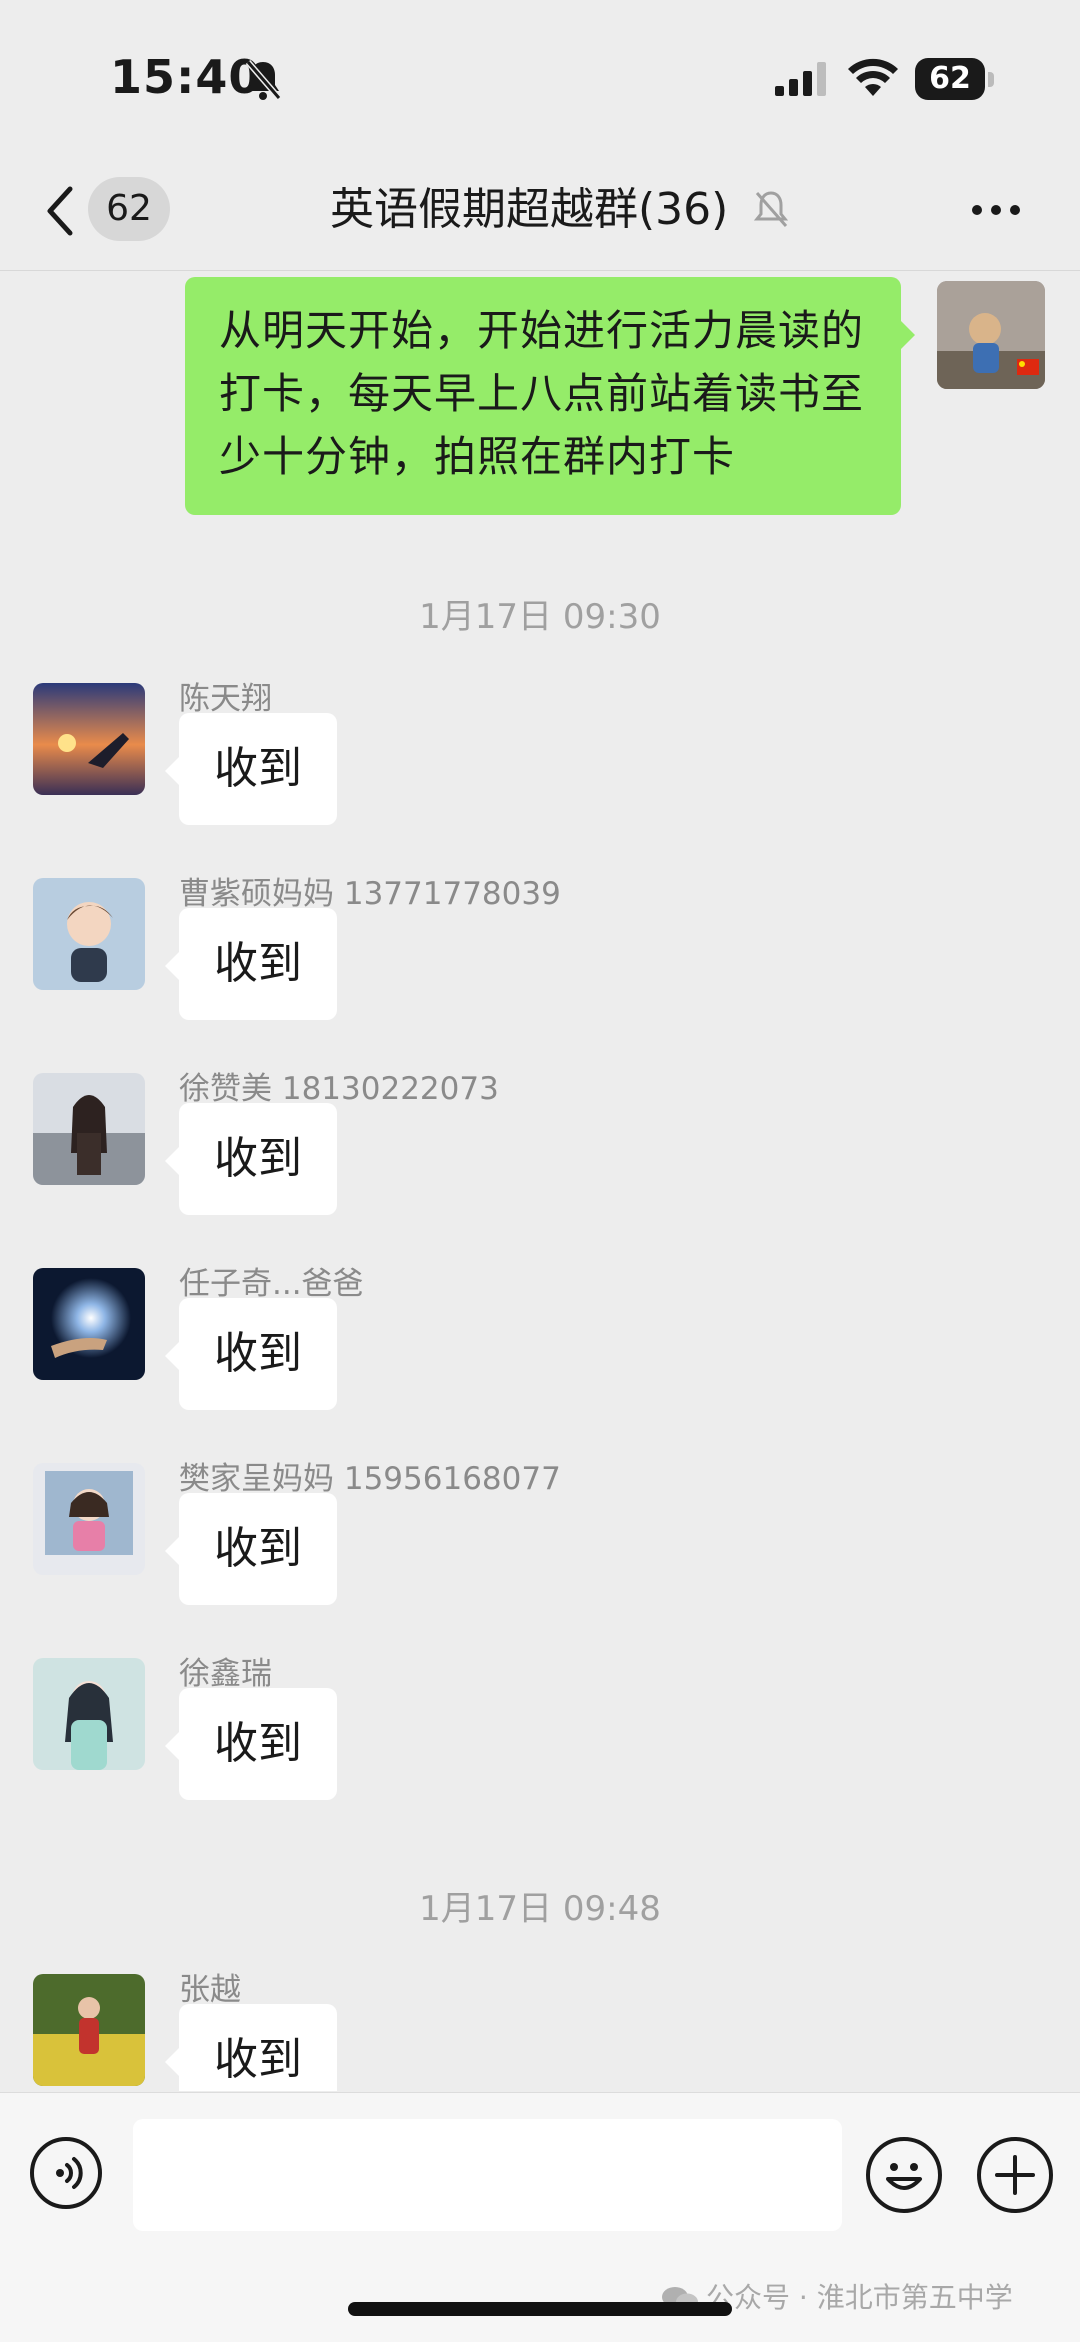 This screenshot has height=2342, width=1080. What do you see at coordinates (210, 1990) in the screenshot?
I see `sender-name: 张越` at bounding box center [210, 1990].